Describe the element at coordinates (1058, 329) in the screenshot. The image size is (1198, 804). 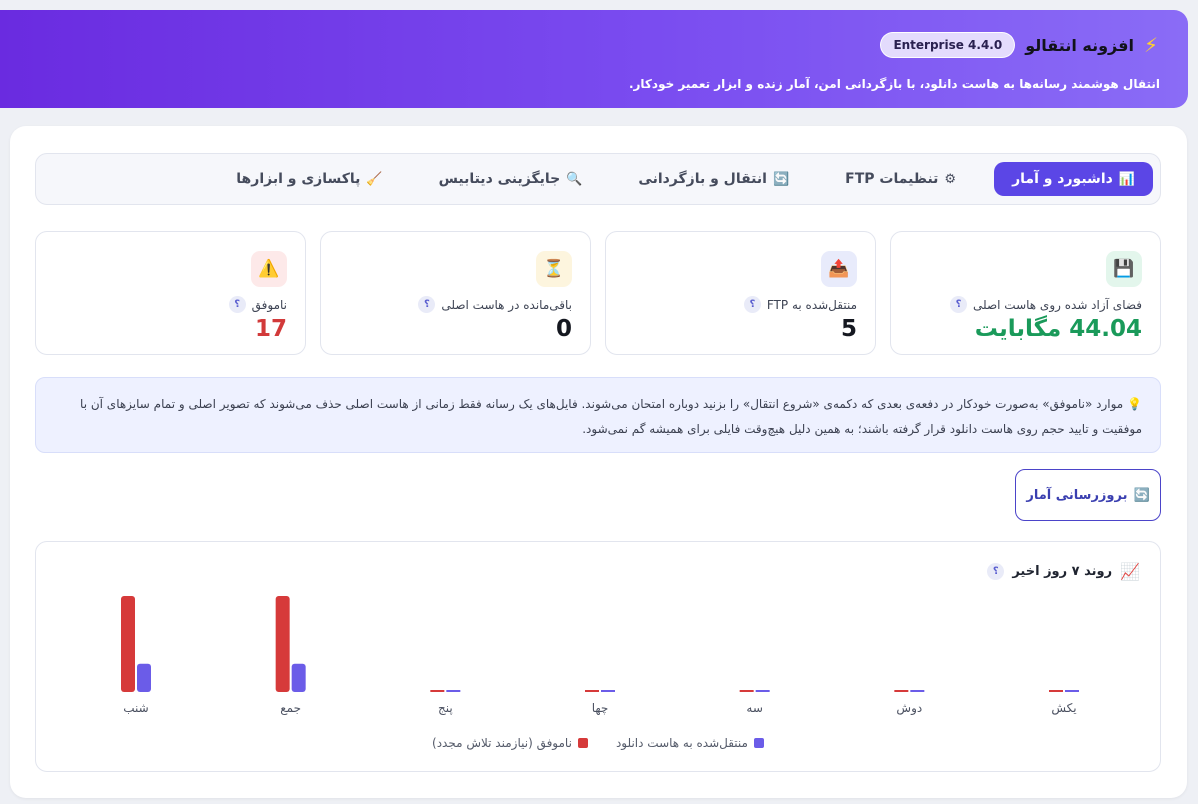
I see `card-value: 44.04 مگابایت` at that location.